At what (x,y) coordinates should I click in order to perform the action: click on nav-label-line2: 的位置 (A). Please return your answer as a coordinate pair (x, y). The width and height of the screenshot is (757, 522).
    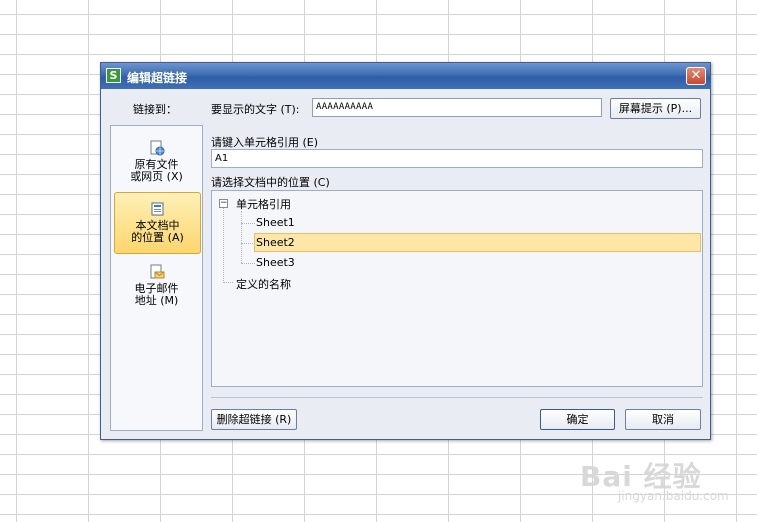
    Looking at the image, I should click on (157, 237).